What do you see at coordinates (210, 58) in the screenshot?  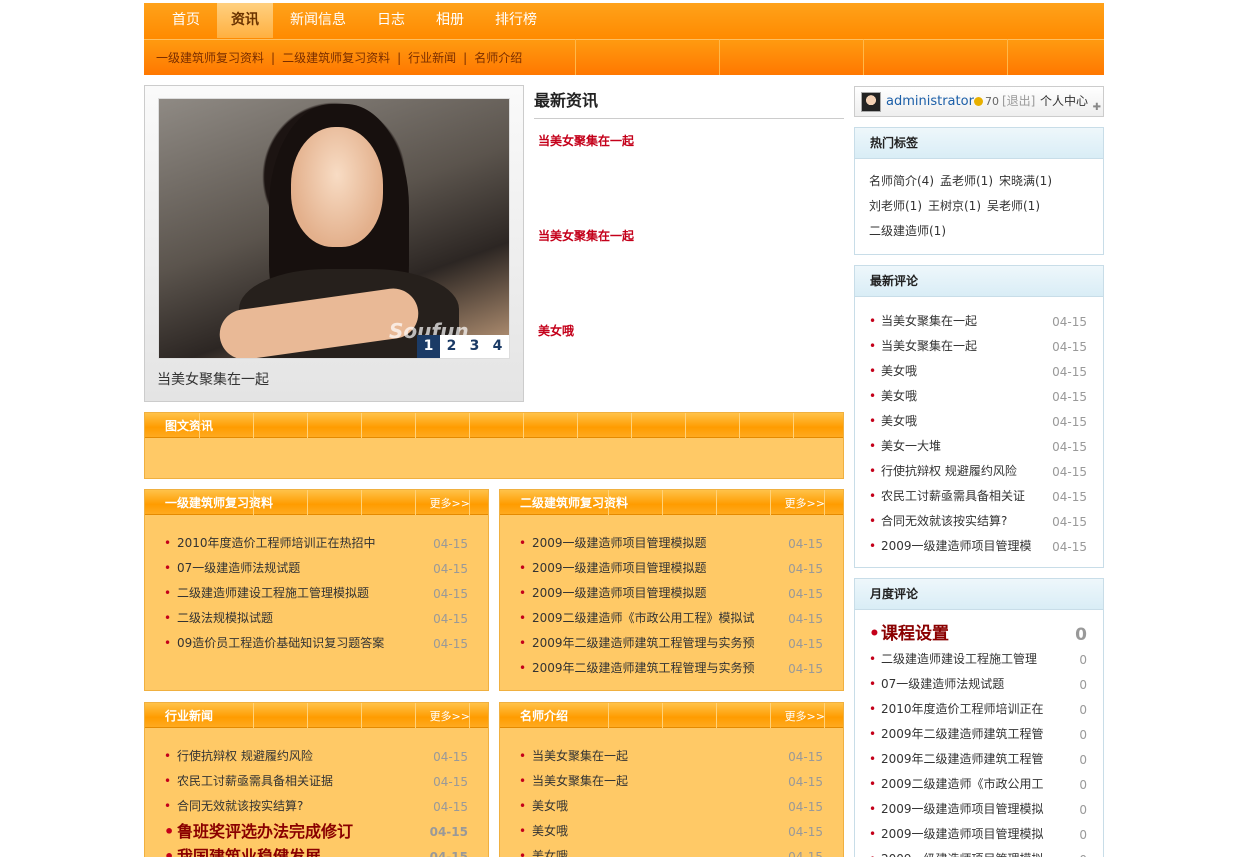 I see `subnav-link-0: 一级建筑师复习资料` at bounding box center [210, 58].